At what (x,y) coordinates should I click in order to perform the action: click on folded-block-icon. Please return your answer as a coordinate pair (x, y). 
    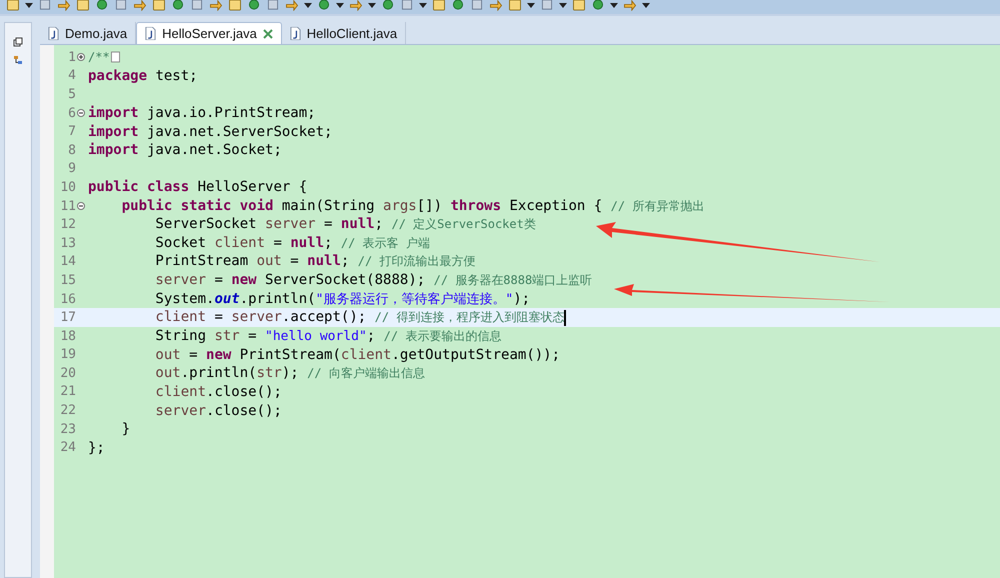
    Looking at the image, I should click on (115, 57).